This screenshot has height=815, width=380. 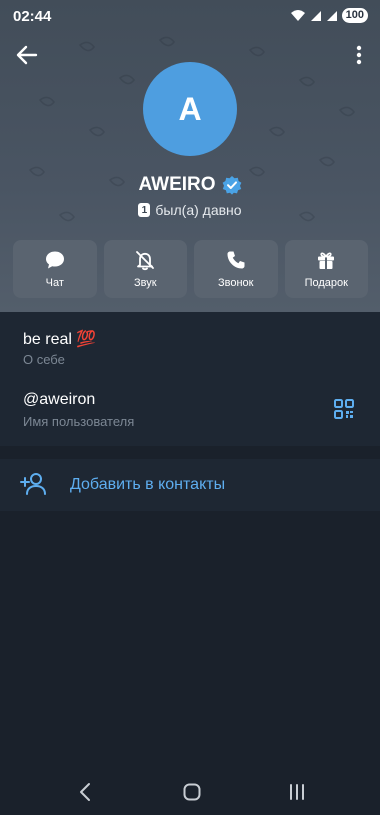 I want to click on gift-label: Подарок, so click(x=326, y=283).